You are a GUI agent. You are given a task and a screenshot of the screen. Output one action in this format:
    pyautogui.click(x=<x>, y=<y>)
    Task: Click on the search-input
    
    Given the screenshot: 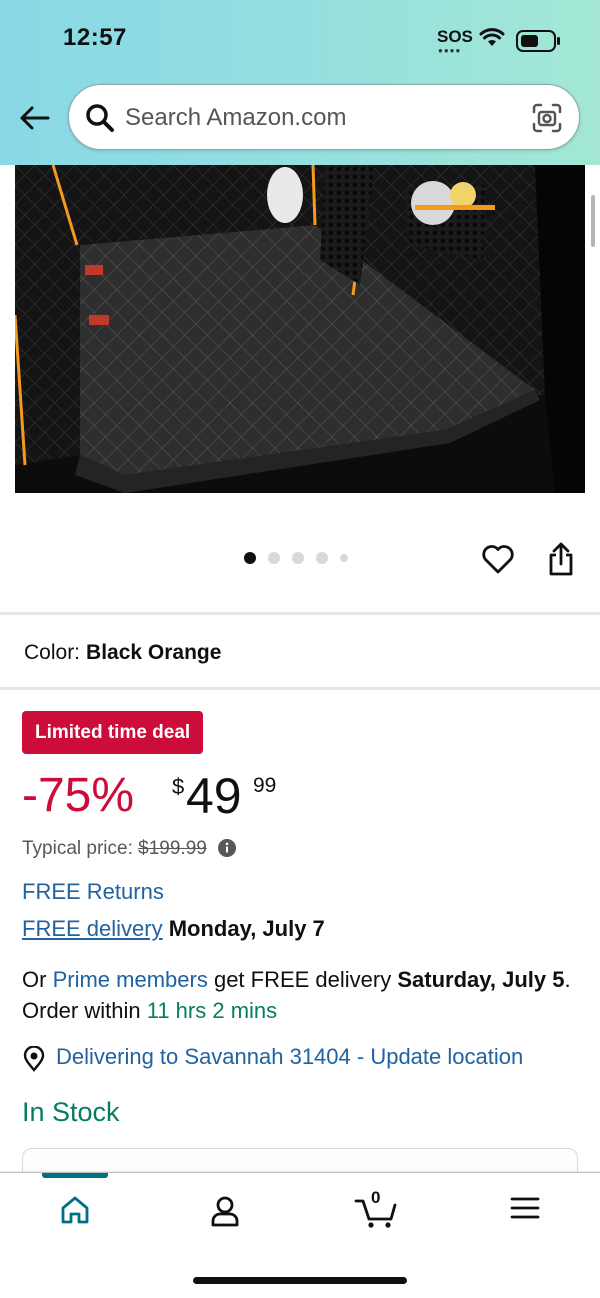 What is the action you would take?
    pyautogui.click(x=315, y=118)
    